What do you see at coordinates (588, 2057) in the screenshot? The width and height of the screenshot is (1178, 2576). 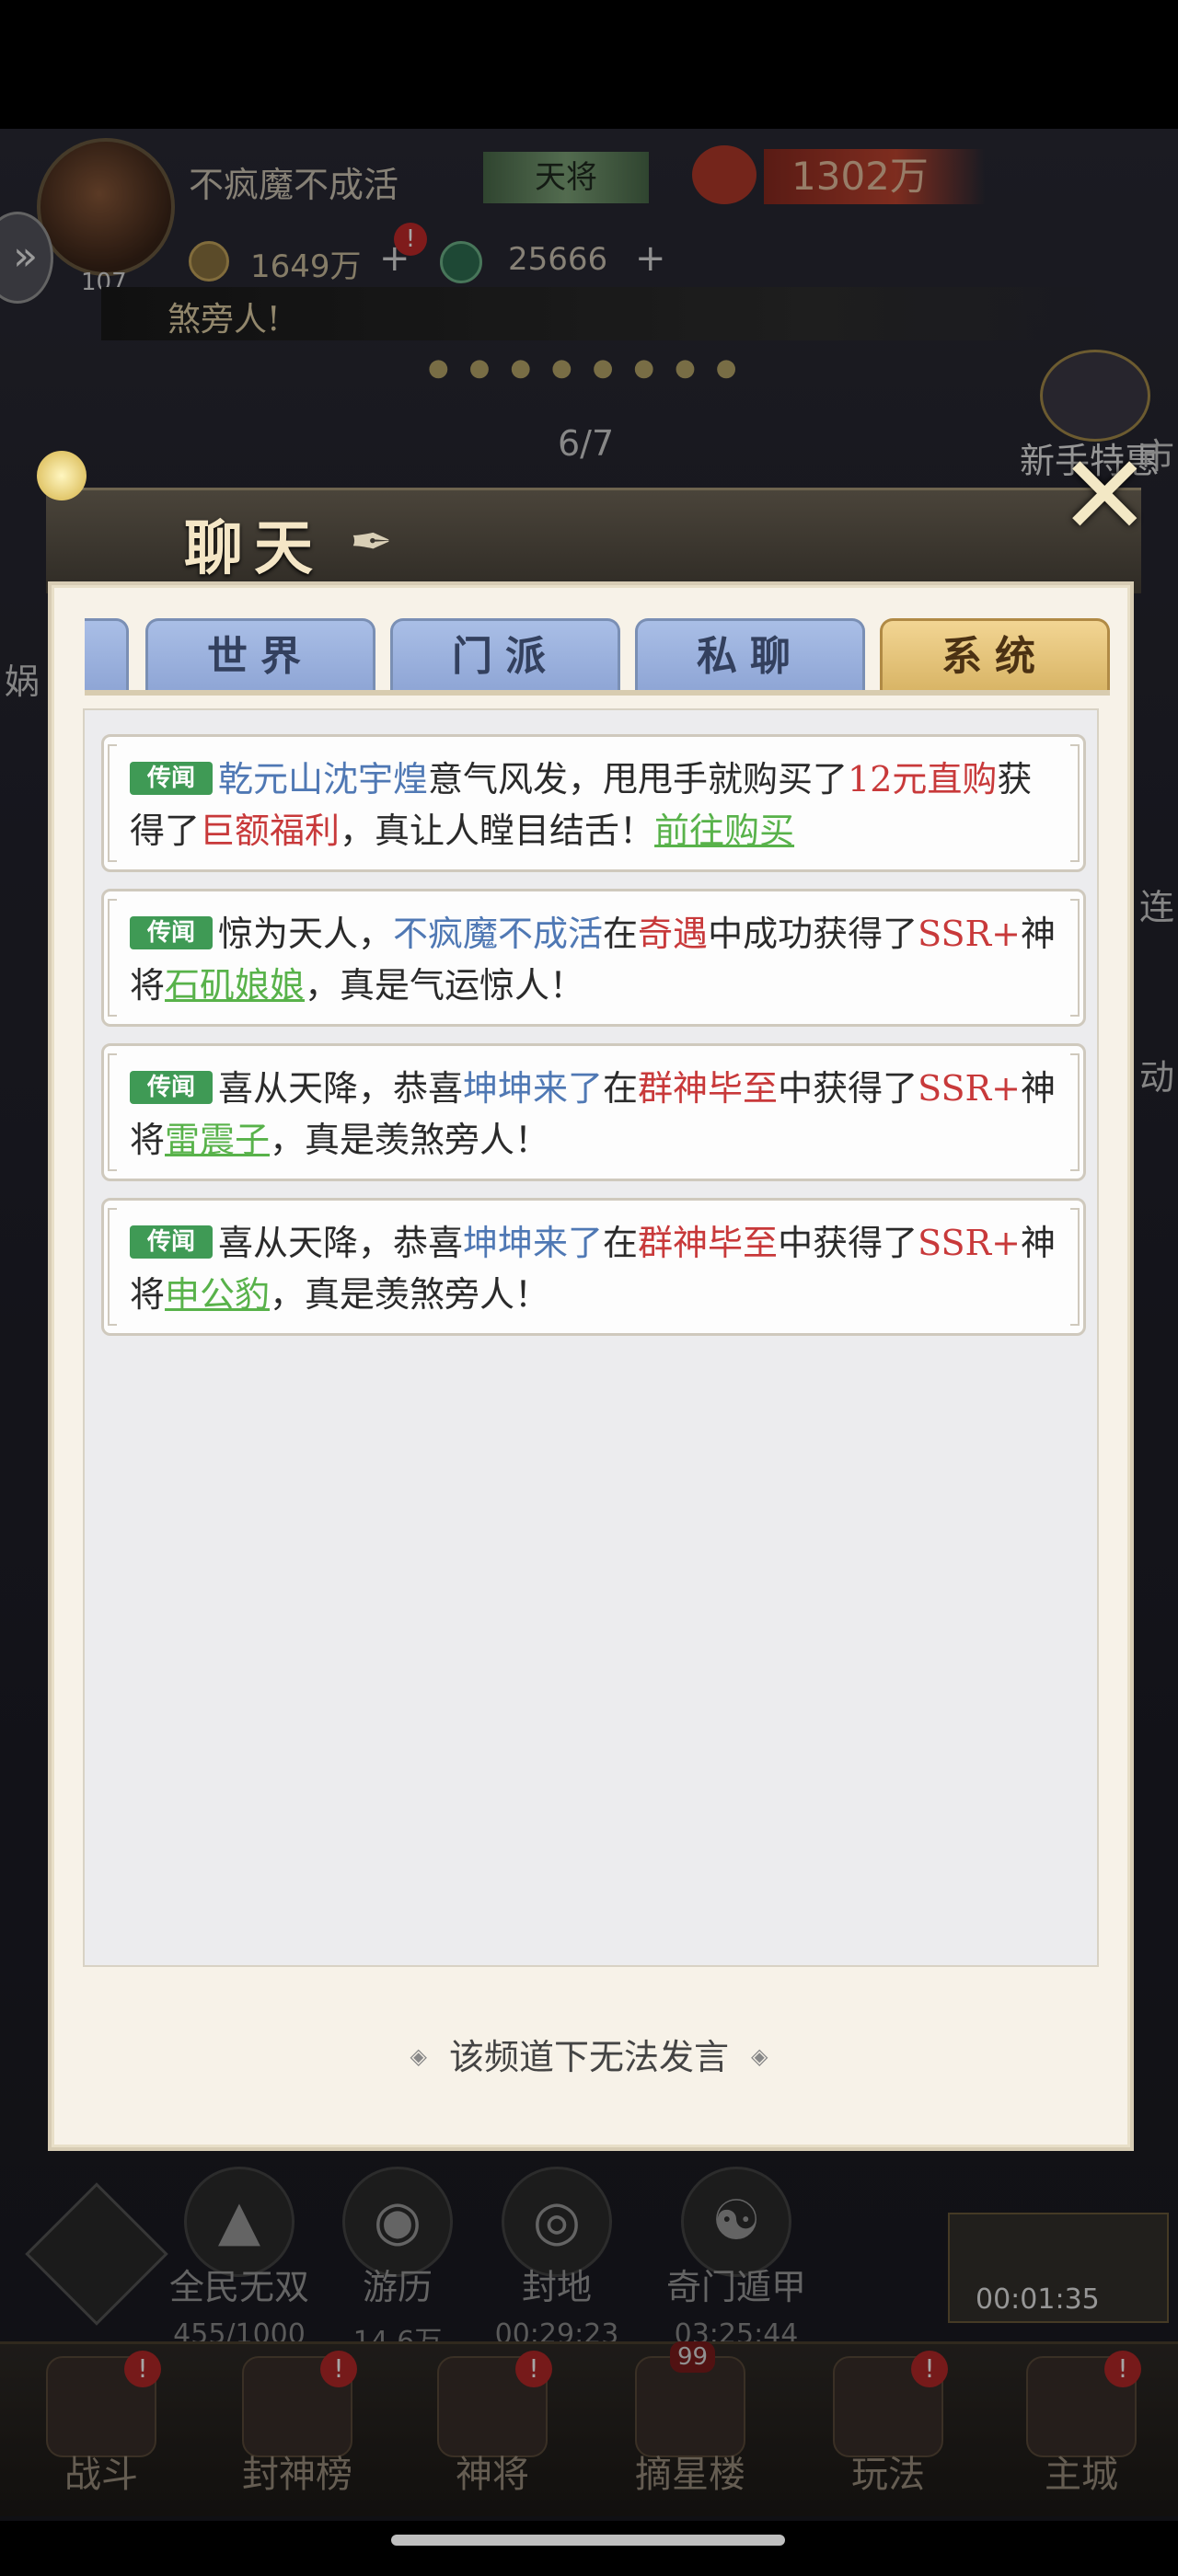 I see `footer-text: 该频道下无法发言` at bounding box center [588, 2057].